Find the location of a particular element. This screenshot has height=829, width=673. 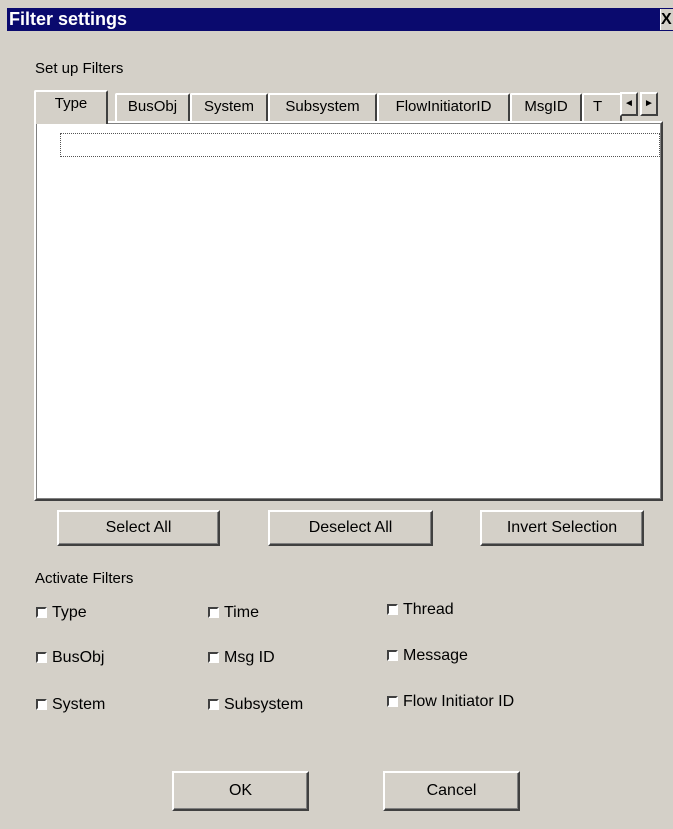

tab-scroll-right-icon: ► is located at coordinates (649, 104).